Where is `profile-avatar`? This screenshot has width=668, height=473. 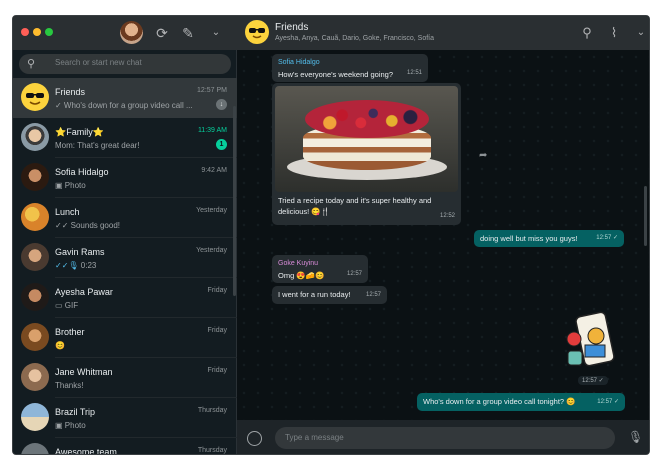
profile-avatar is located at coordinates (131, 32).